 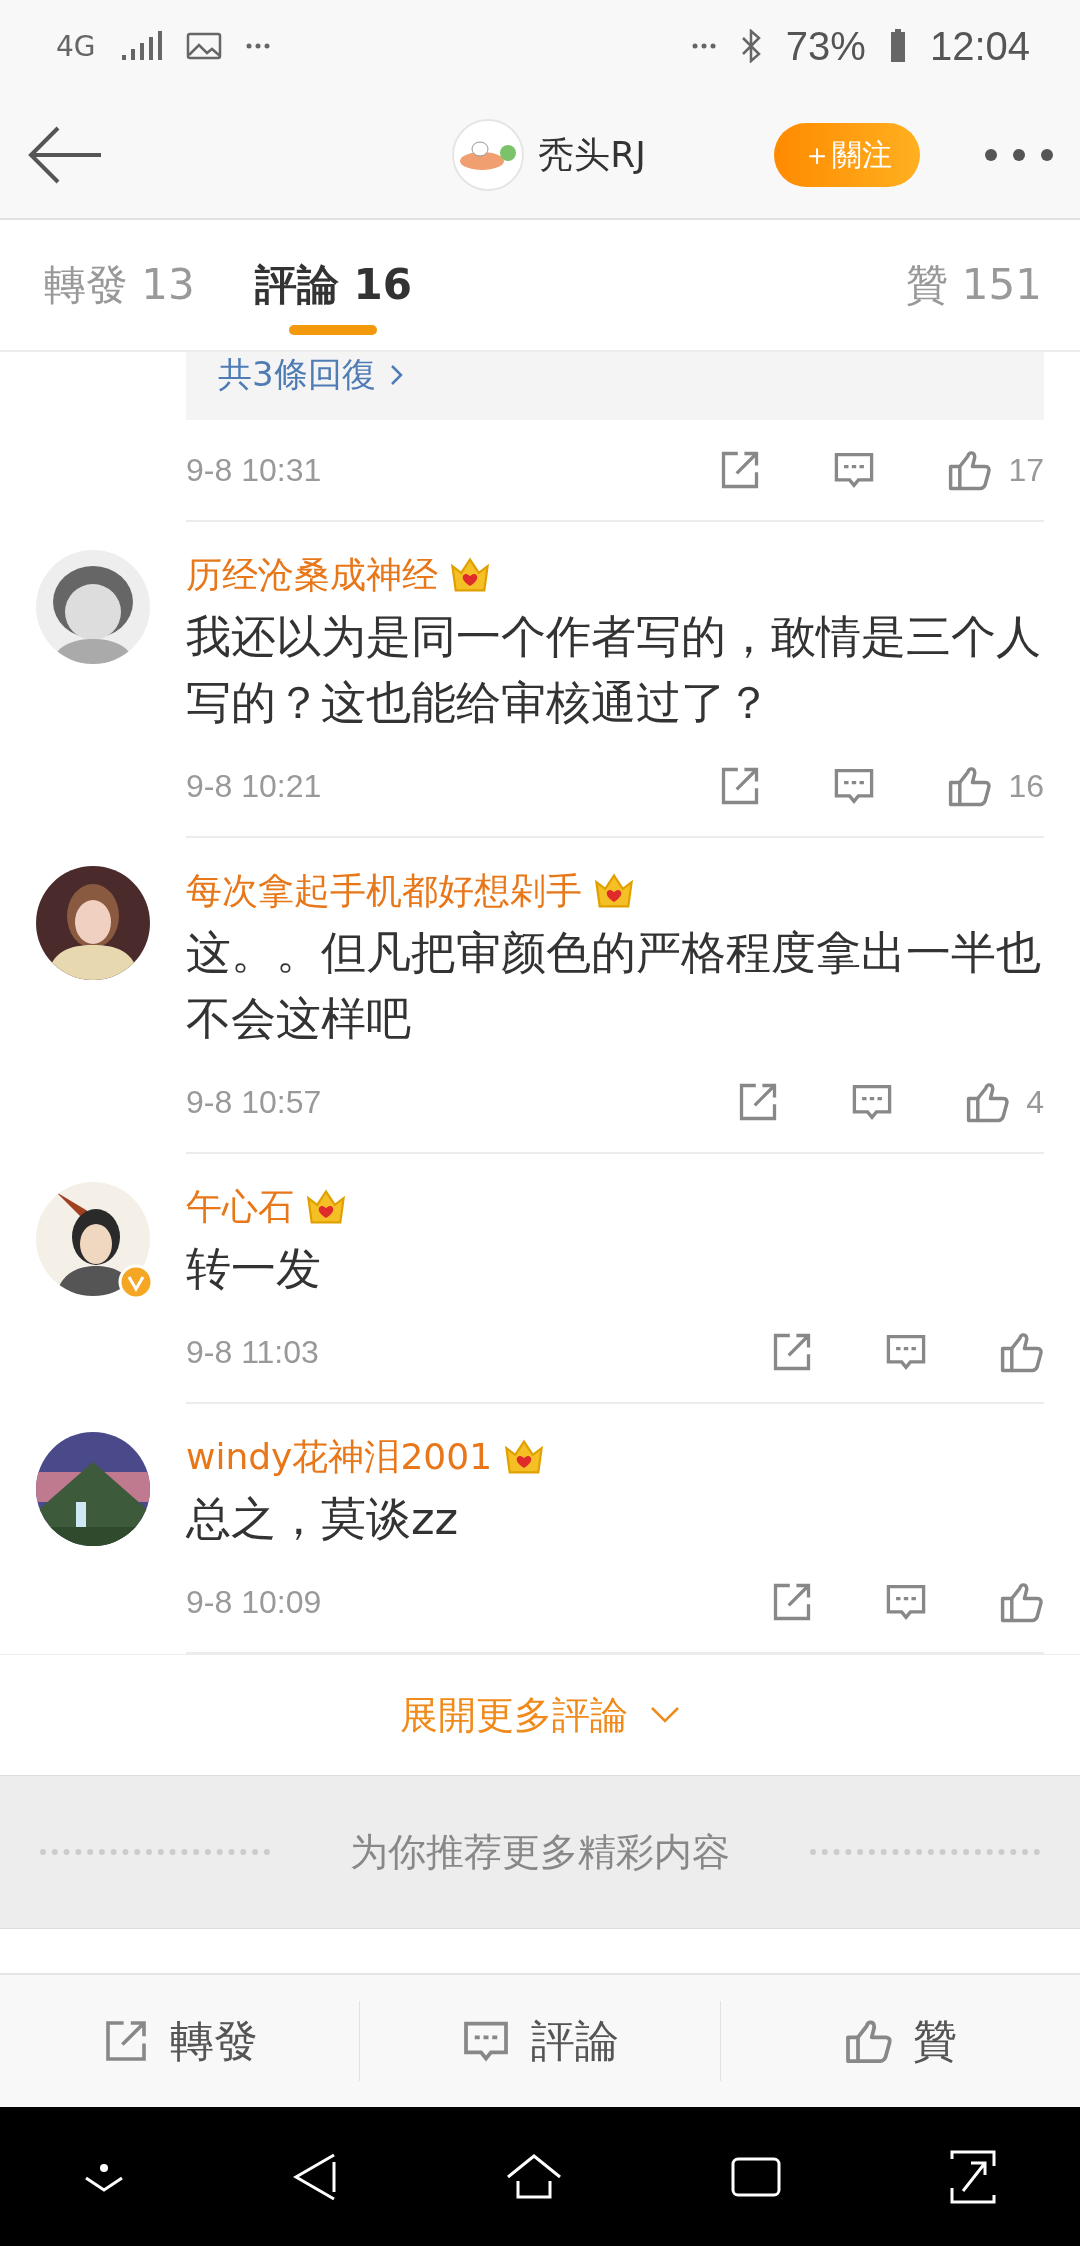 I want to click on commenter-name: windy花神泪2001, so click(x=339, y=1457).